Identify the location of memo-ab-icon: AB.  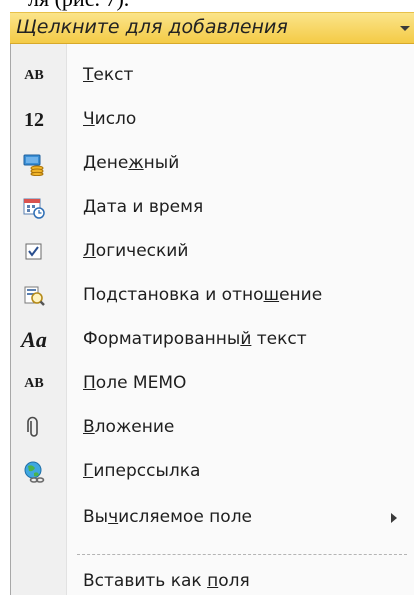
(34, 383).